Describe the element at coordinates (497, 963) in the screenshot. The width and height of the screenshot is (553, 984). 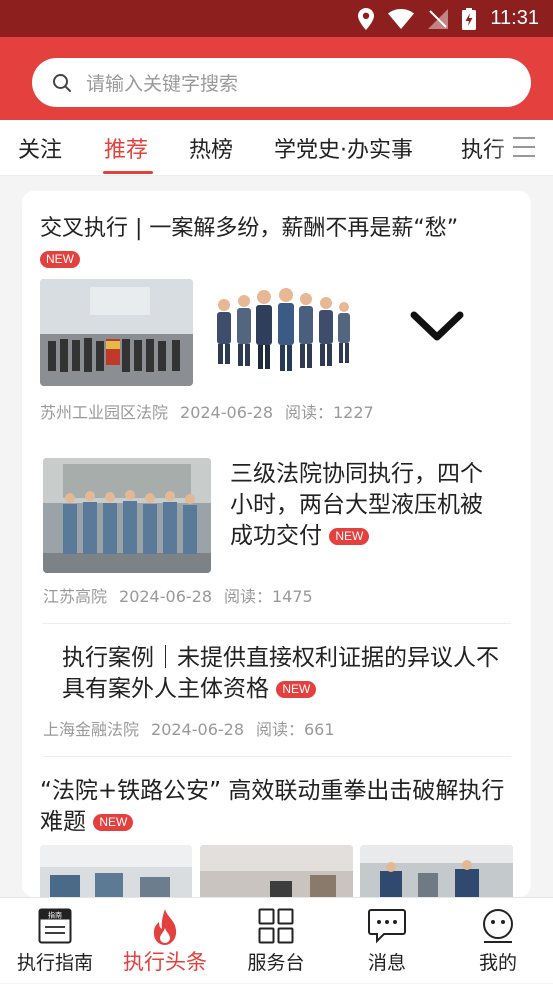
I see `nav-label: 我的` at that location.